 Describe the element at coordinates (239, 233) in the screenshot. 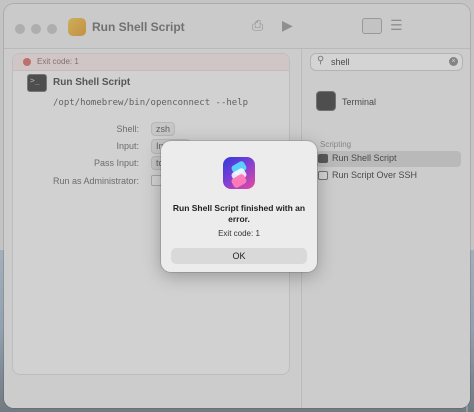

I see `dialog-message: Exit code: 1` at that location.